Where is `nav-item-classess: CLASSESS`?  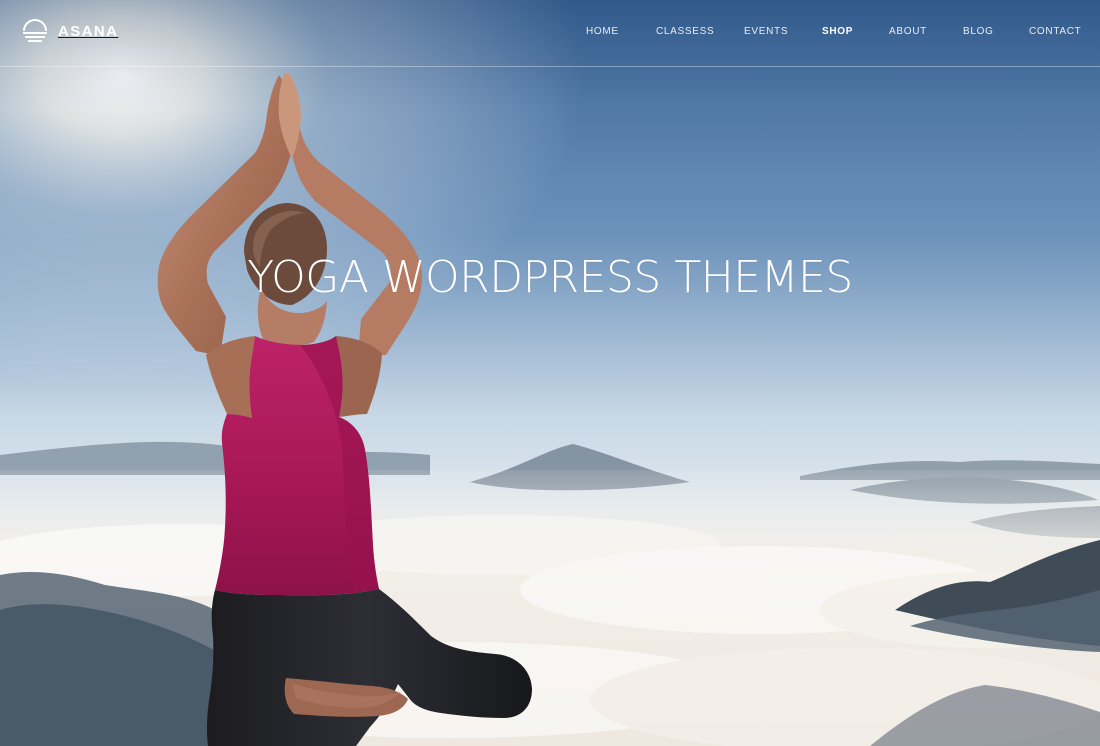 nav-item-classess: CLASSESS is located at coordinates (685, 32).